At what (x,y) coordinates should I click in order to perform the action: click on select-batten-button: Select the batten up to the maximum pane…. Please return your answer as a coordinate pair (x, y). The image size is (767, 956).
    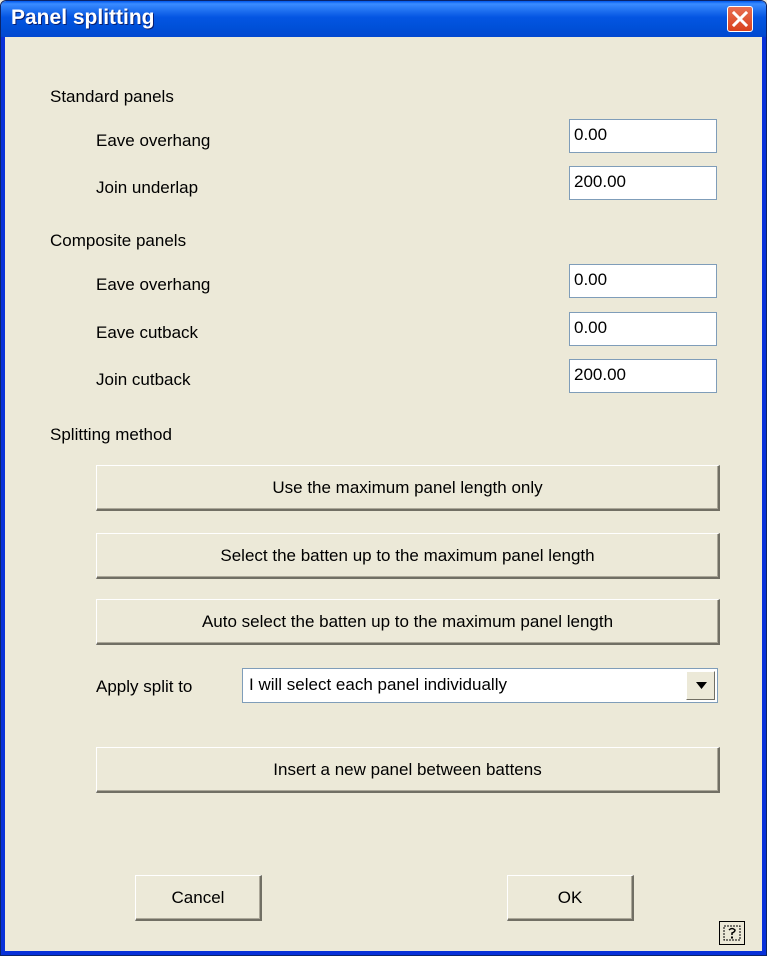
    Looking at the image, I should click on (408, 556).